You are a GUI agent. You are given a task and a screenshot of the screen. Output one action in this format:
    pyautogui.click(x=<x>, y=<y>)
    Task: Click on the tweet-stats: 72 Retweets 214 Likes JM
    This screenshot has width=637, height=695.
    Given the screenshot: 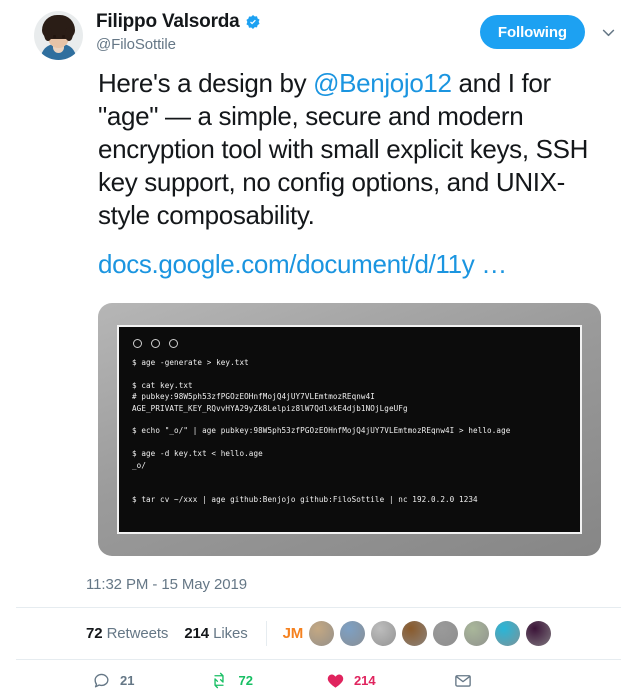 What is the action you would take?
    pyautogui.click(x=318, y=627)
    